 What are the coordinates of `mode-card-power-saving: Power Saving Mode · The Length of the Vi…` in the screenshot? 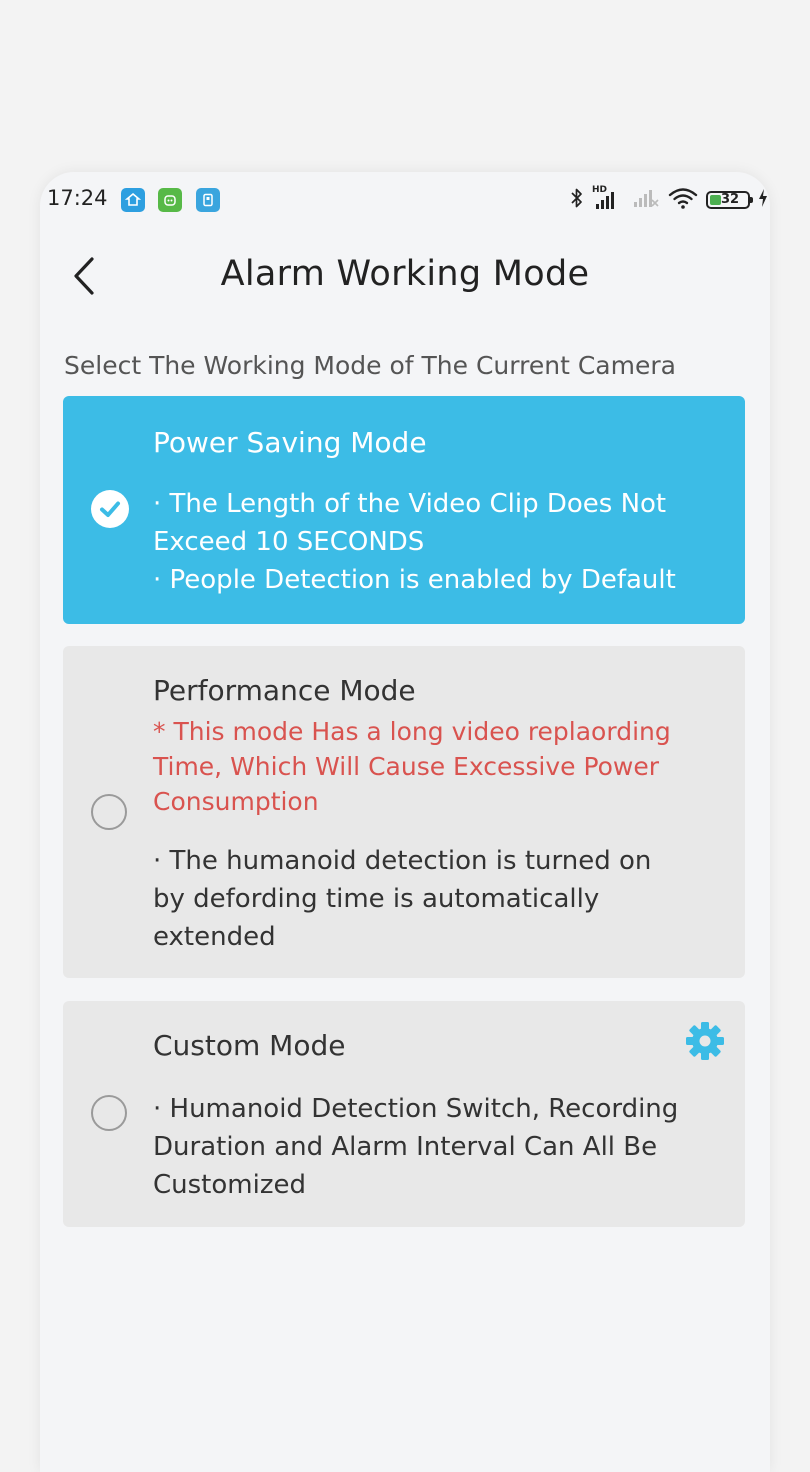 It's located at (404, 510).